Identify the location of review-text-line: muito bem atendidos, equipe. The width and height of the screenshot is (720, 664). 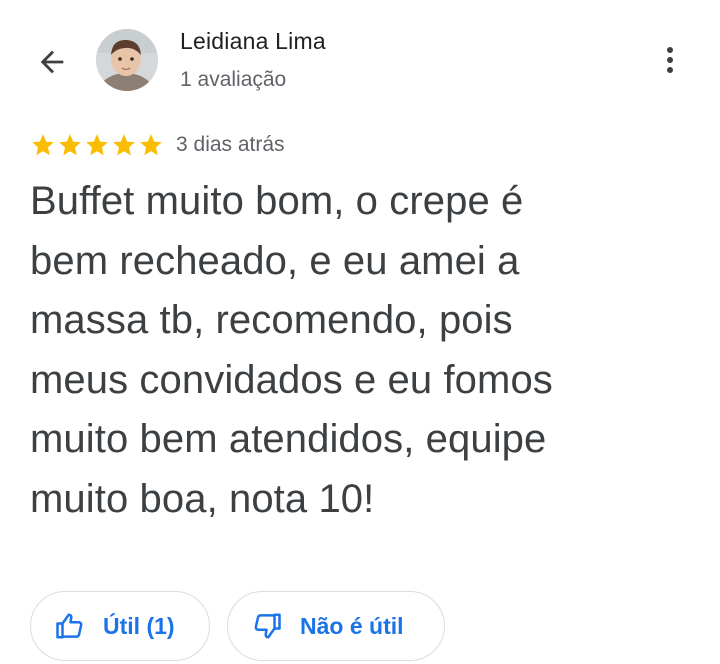
(288, 439).